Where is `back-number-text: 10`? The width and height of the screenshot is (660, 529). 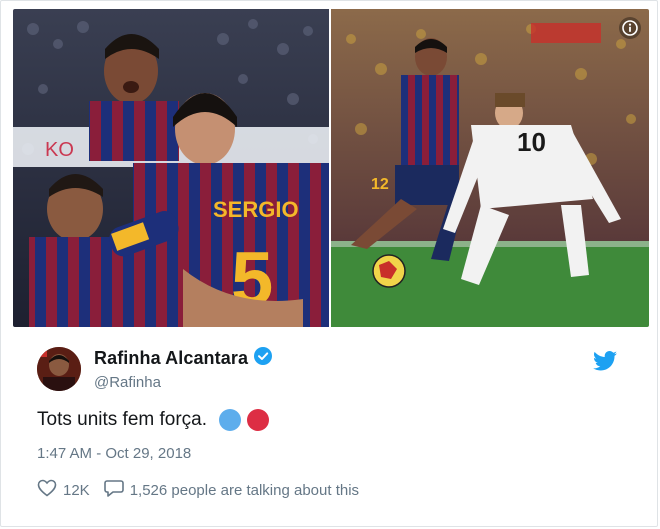
back-number-text: 10 is located at coordinates (531, 142).